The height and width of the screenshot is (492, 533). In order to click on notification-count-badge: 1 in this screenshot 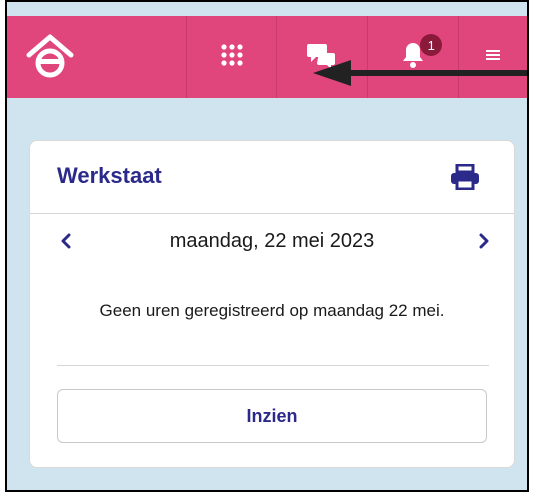, I will do `click(431, 45)`.